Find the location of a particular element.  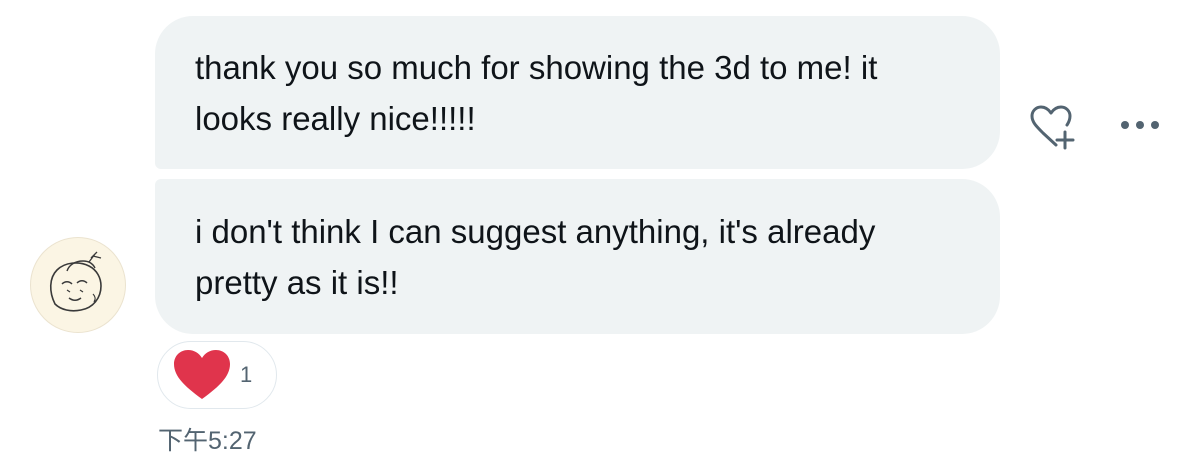

red-heart-icon is located at coordinates (202, 374).